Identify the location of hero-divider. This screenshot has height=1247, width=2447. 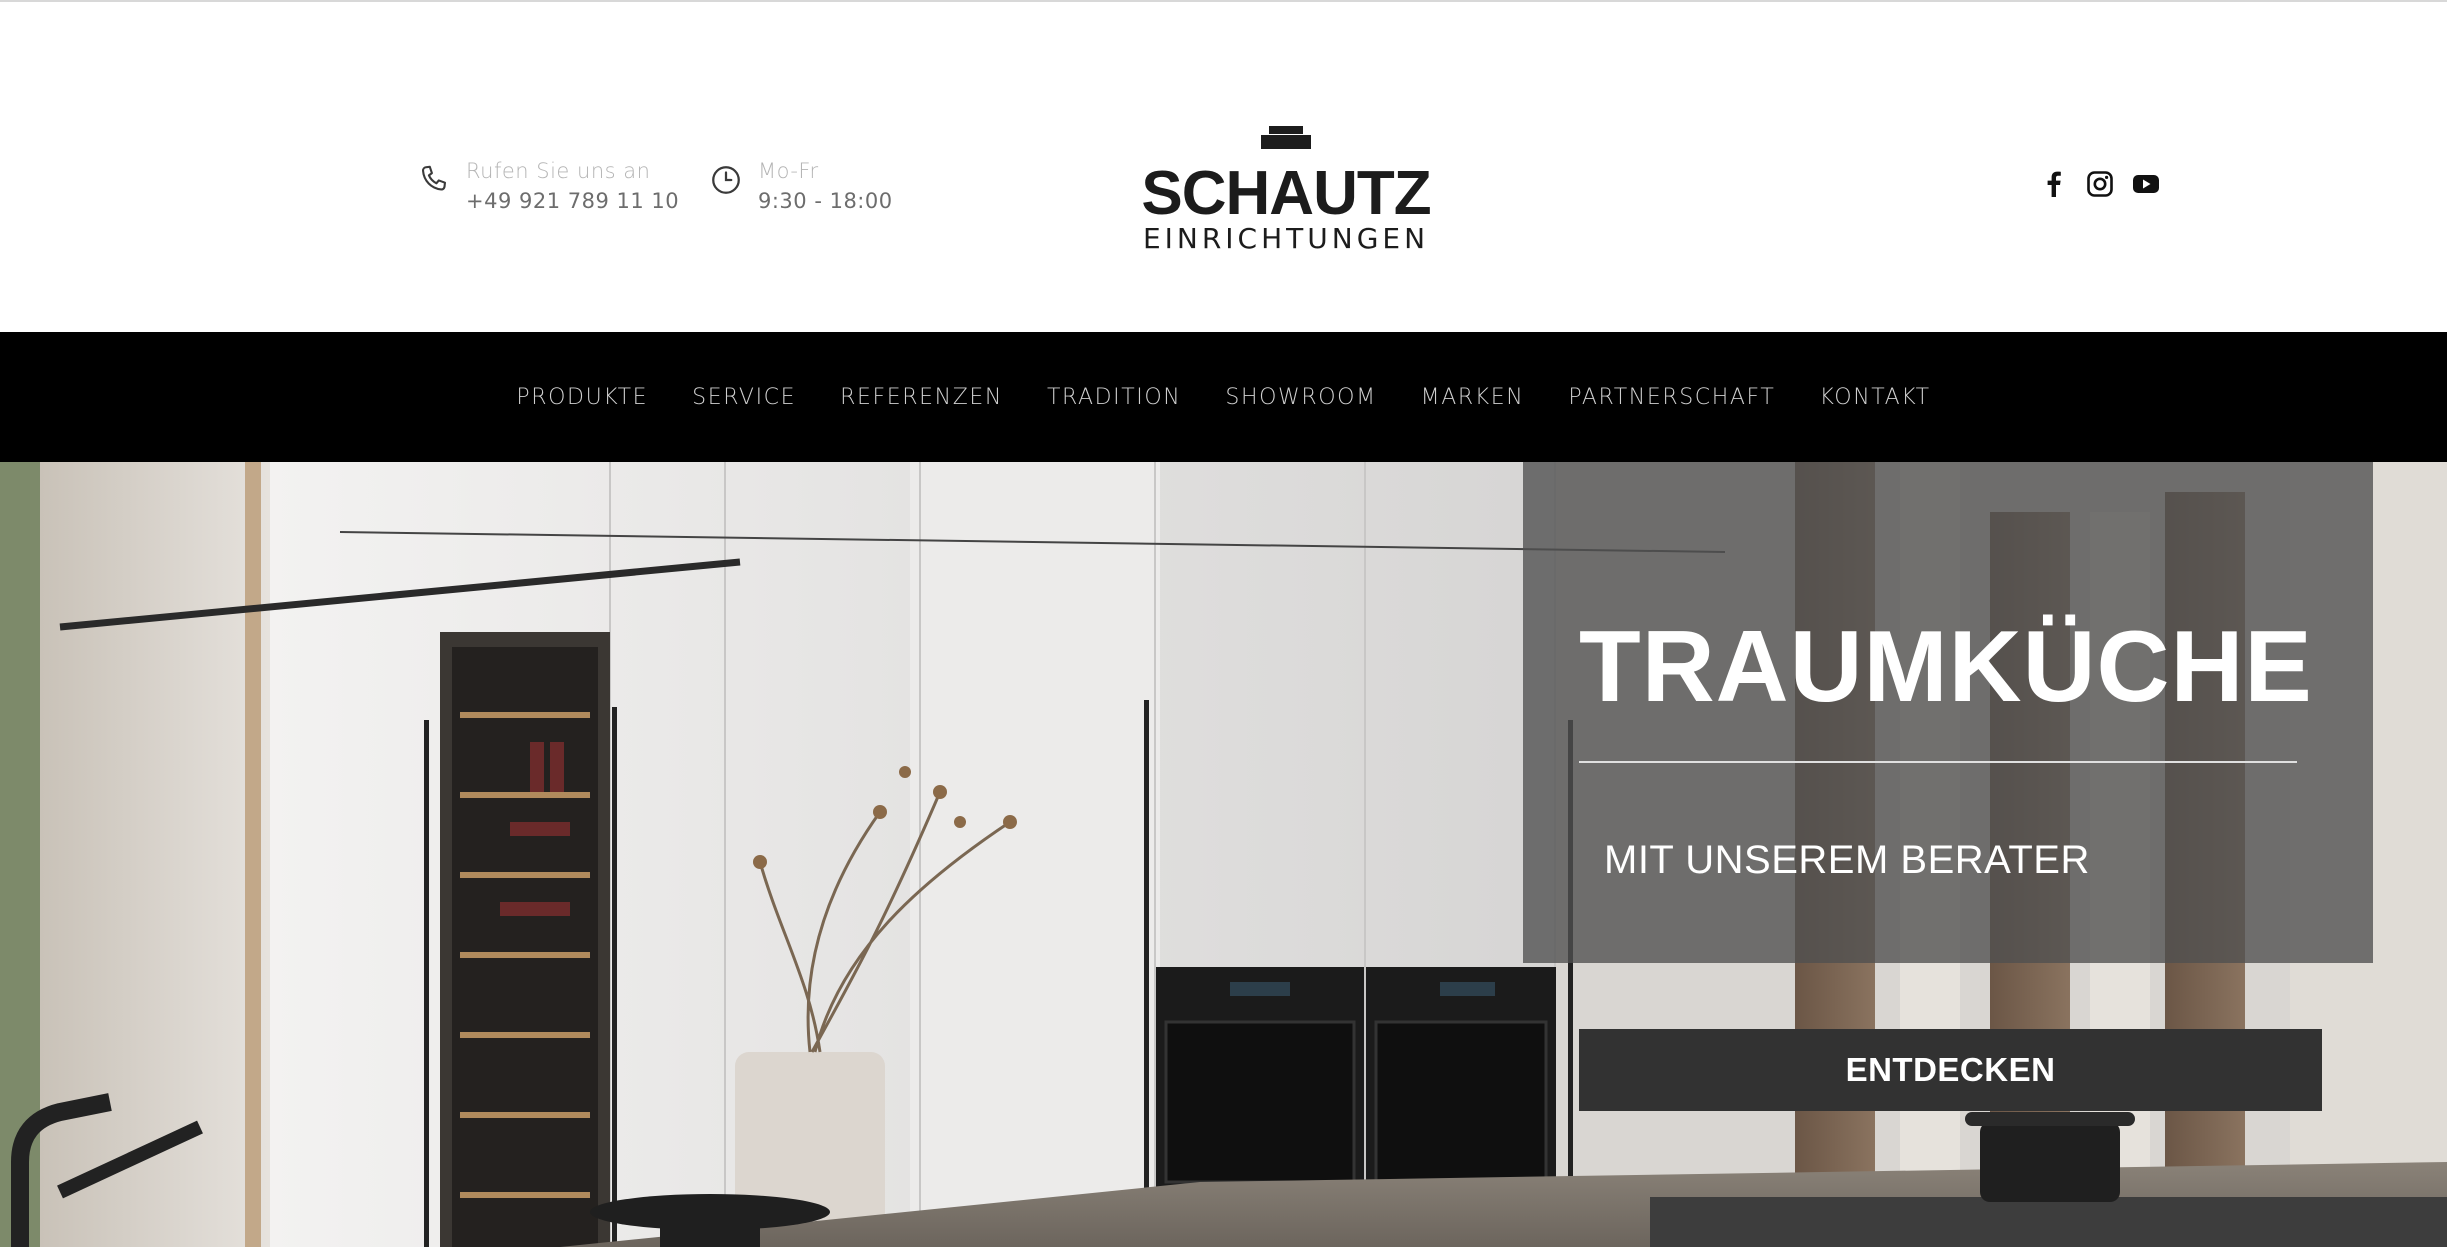
(1938, 762).